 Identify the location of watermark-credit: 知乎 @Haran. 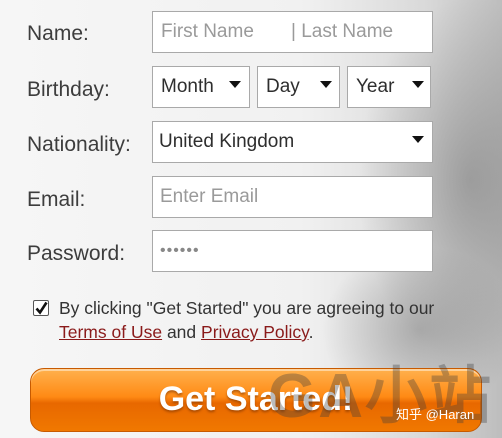
(435, 414).